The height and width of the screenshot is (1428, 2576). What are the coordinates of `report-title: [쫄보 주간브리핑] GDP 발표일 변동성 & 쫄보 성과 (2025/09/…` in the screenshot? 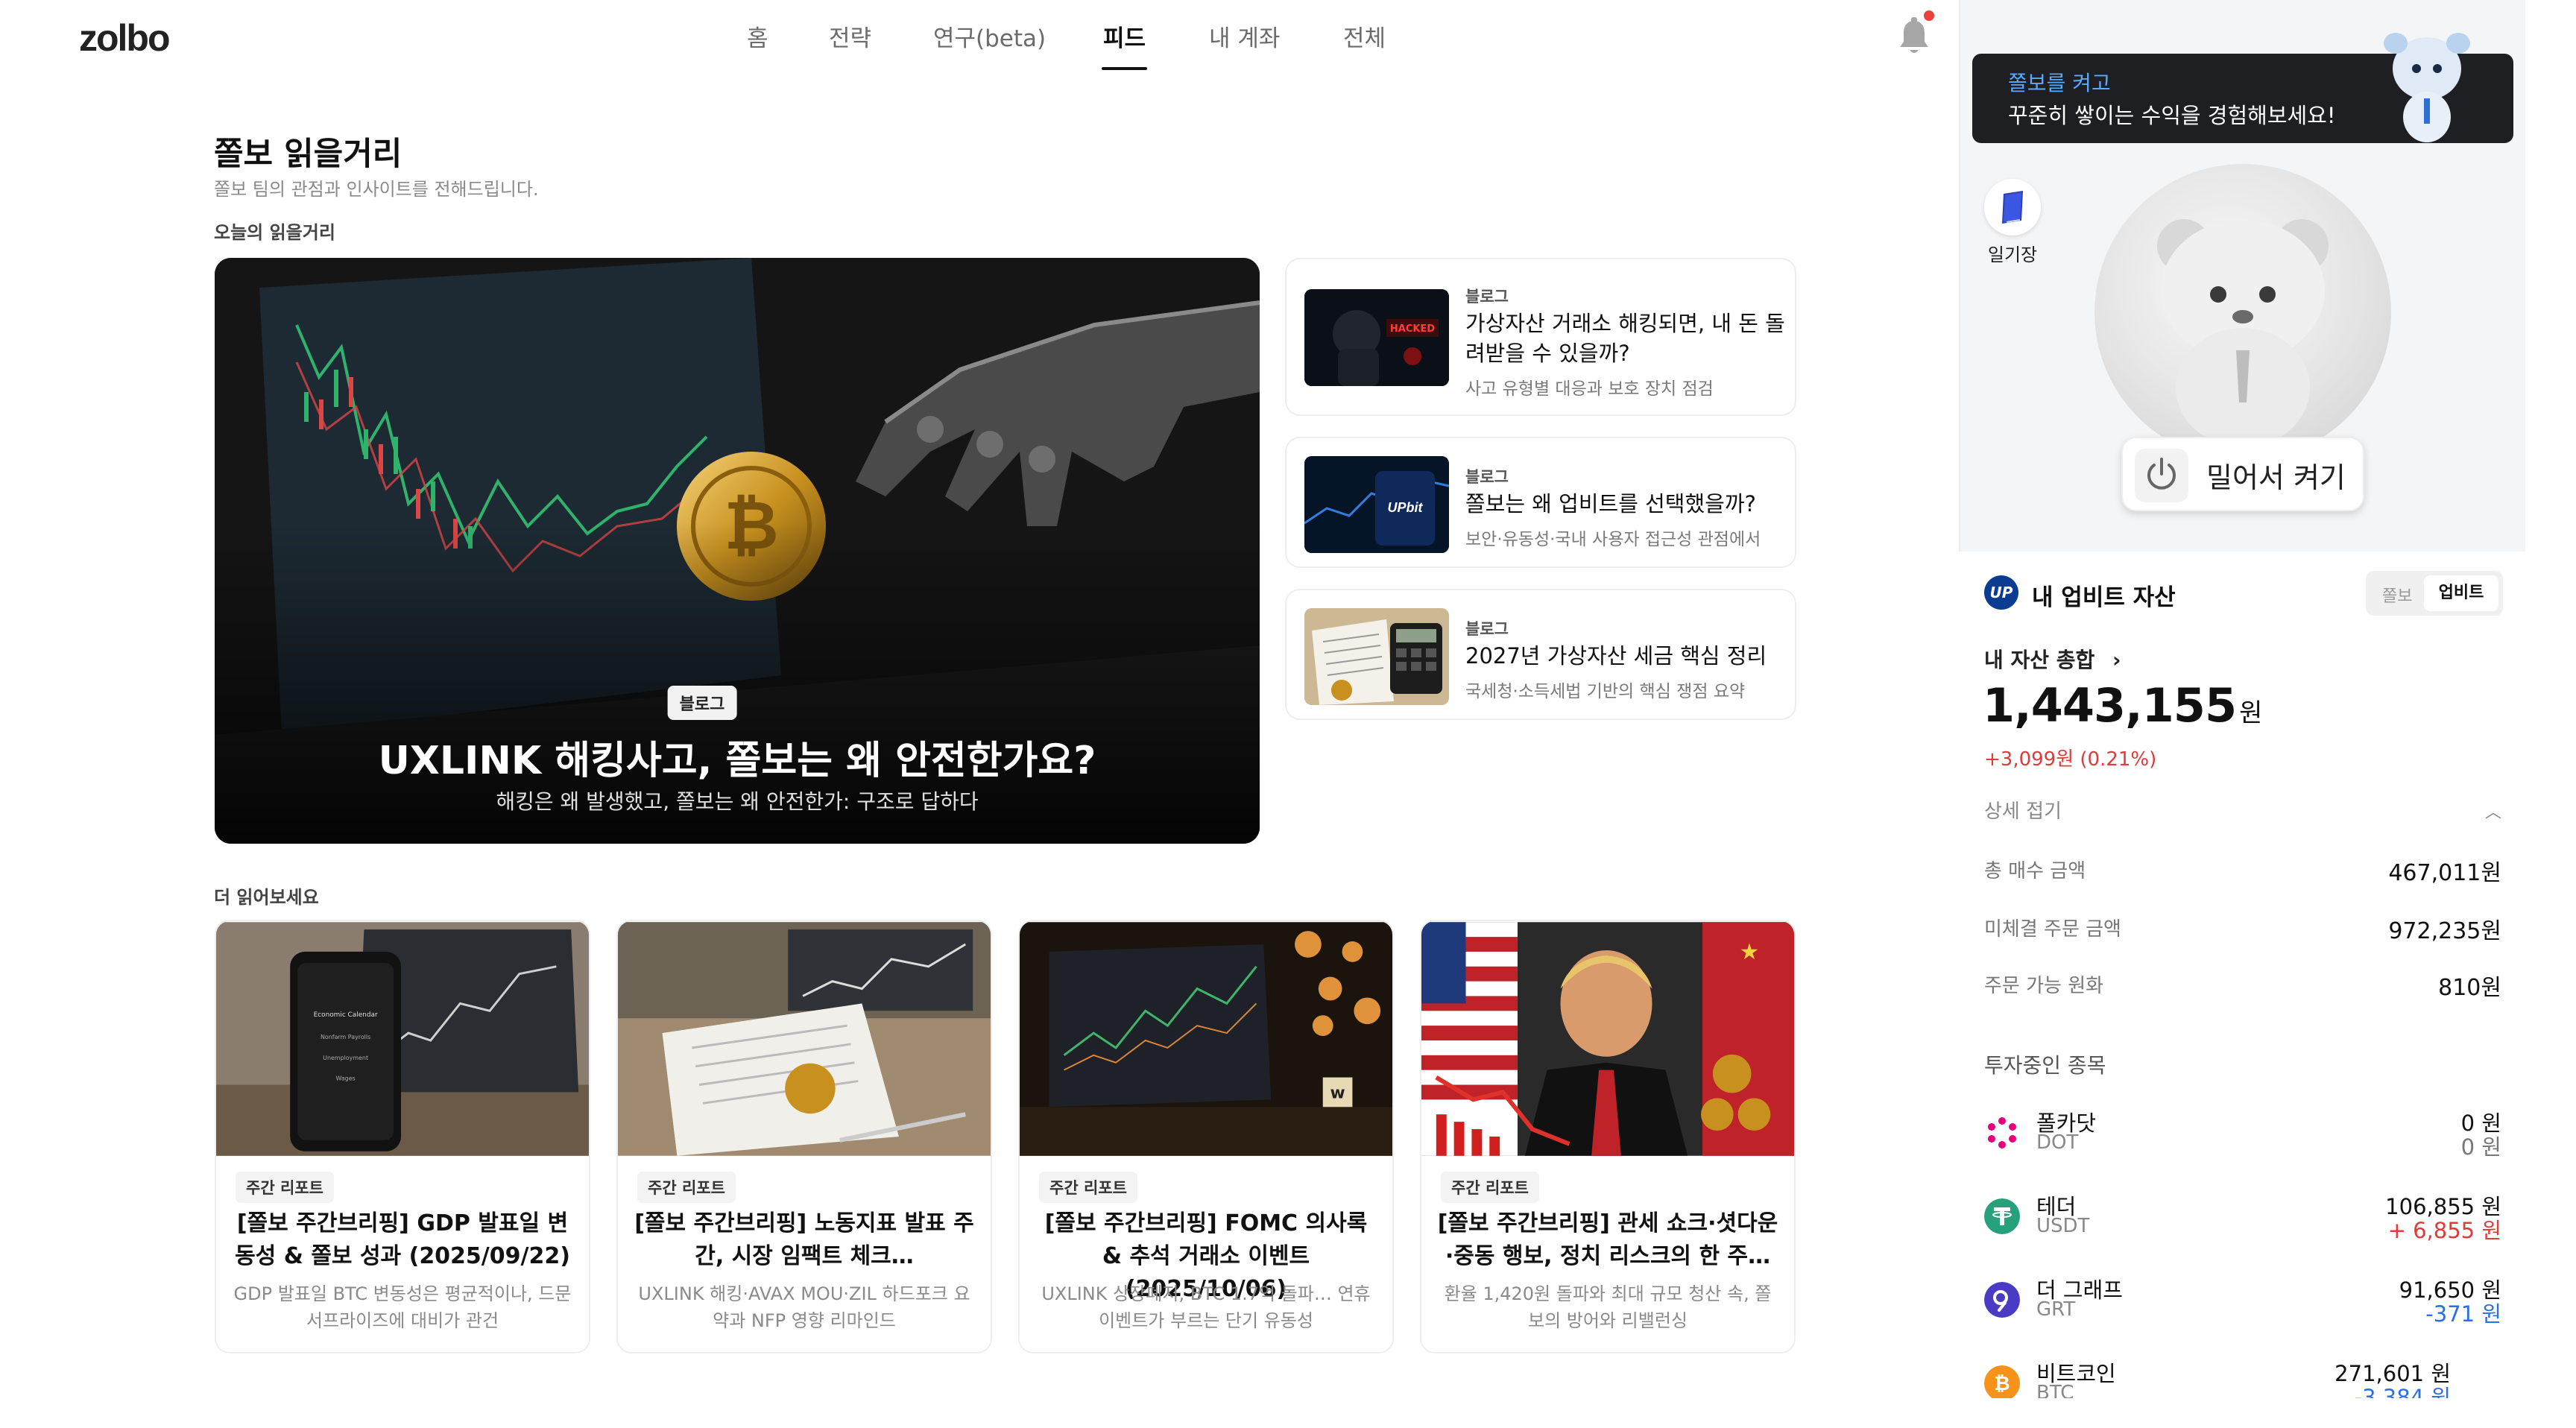 It's located at (402, 1240).